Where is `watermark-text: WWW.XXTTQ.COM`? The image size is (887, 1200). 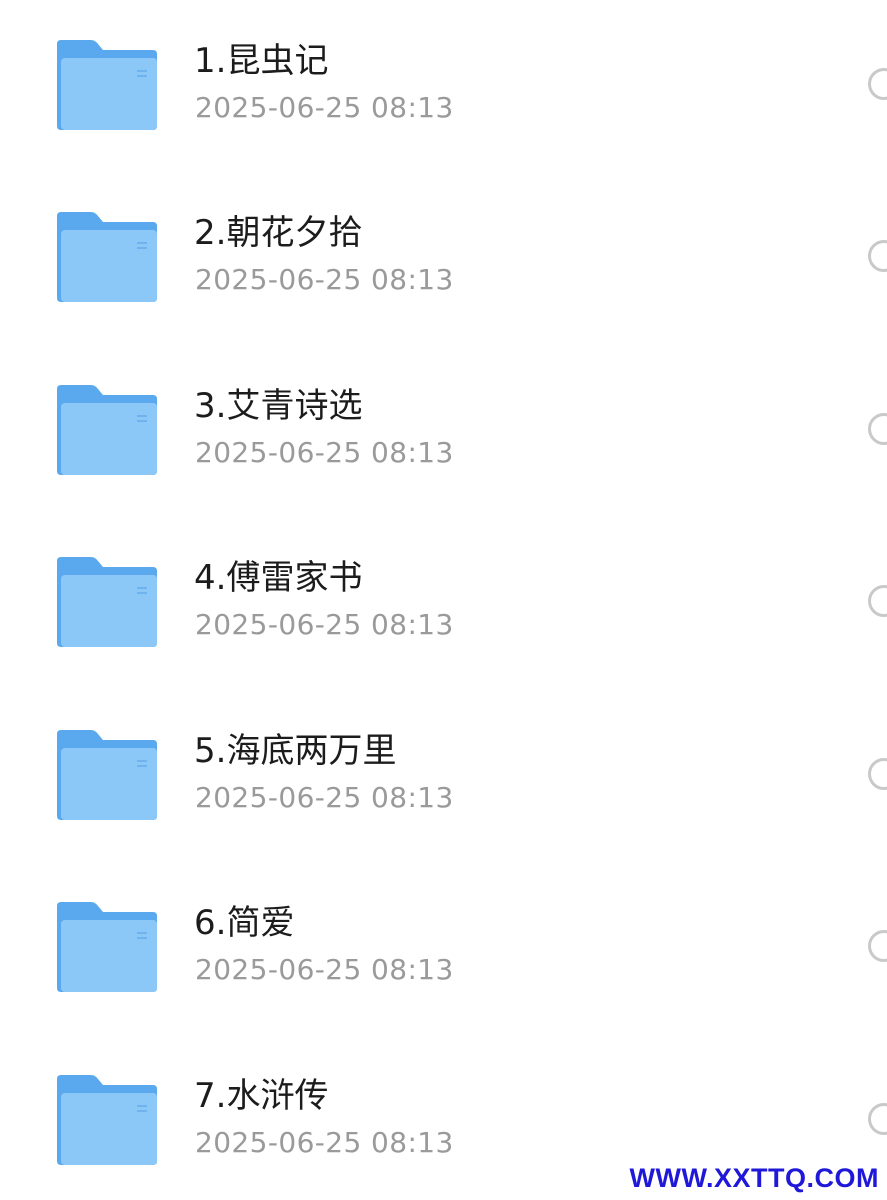 watermark-text: WWW.XXTTQ.COM is located at coordinates (754, 1178).